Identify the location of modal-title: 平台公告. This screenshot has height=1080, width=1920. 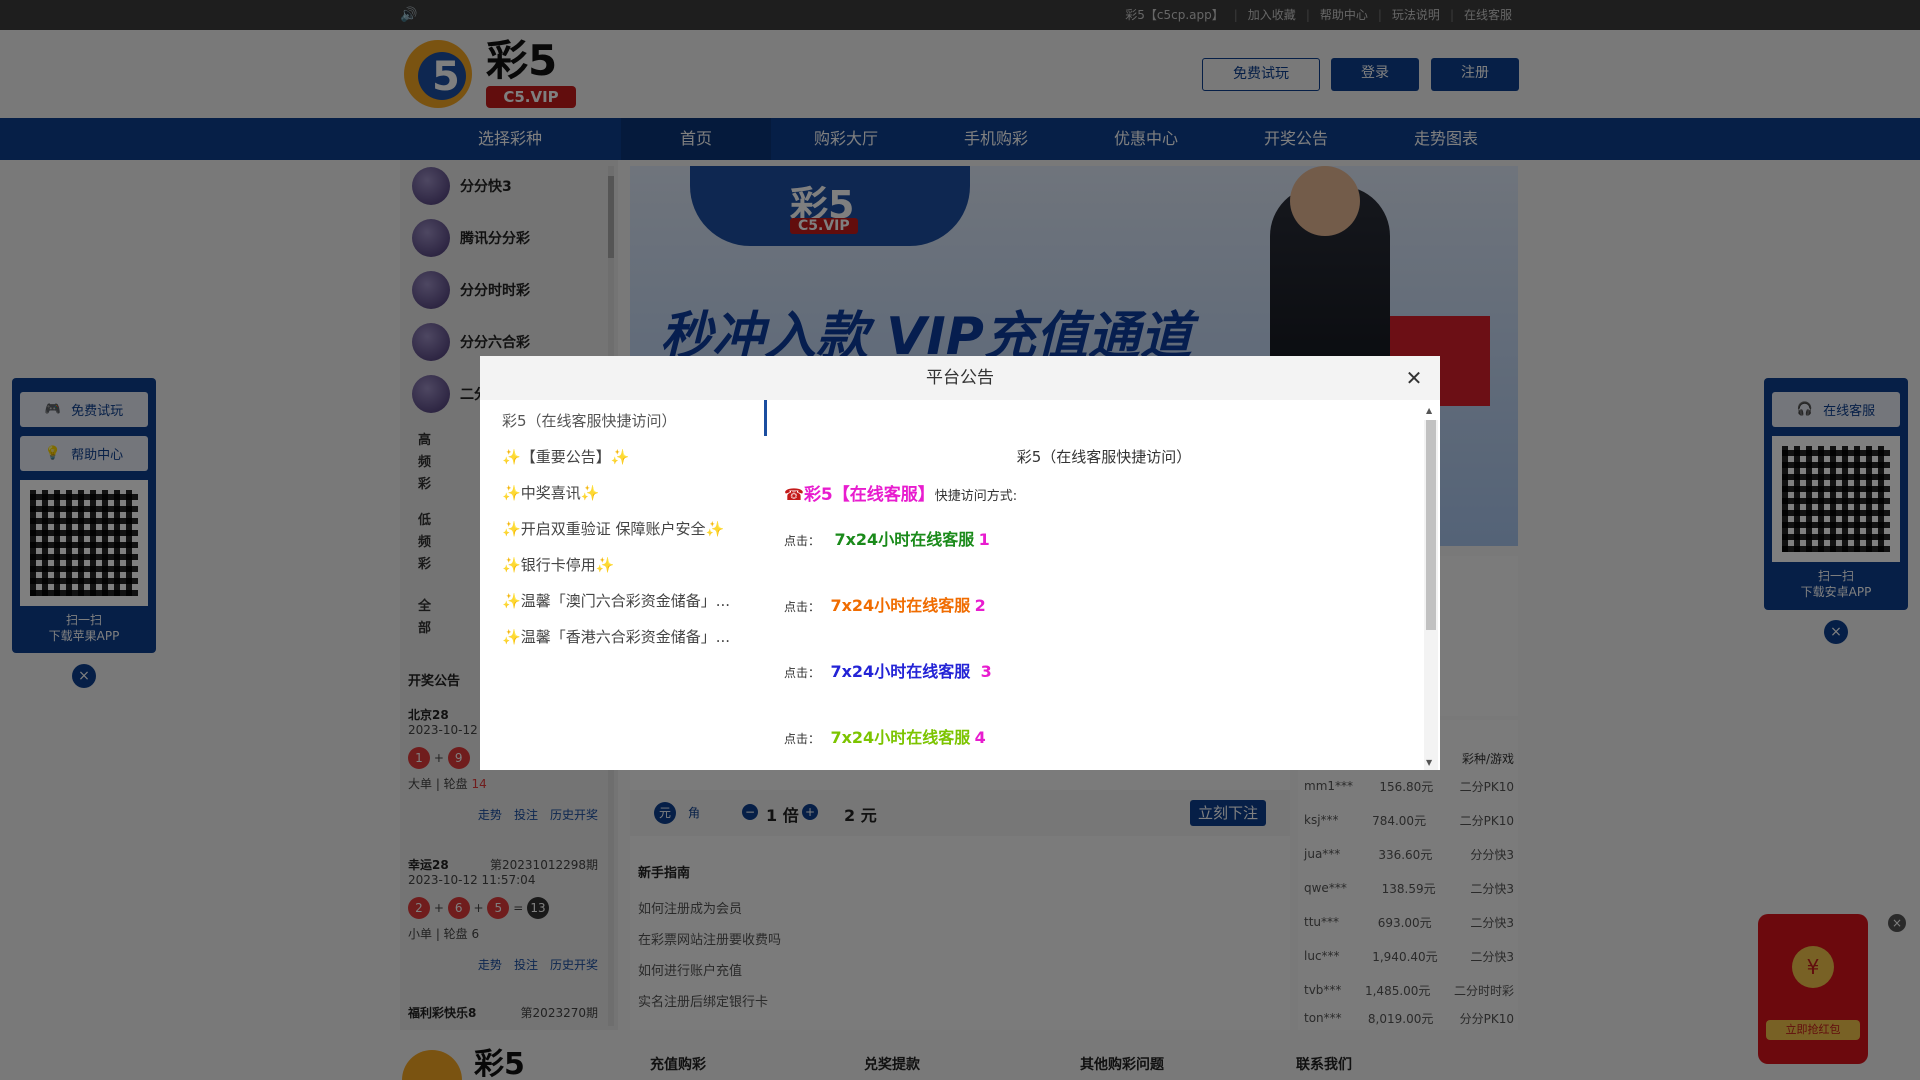
(960, 378).